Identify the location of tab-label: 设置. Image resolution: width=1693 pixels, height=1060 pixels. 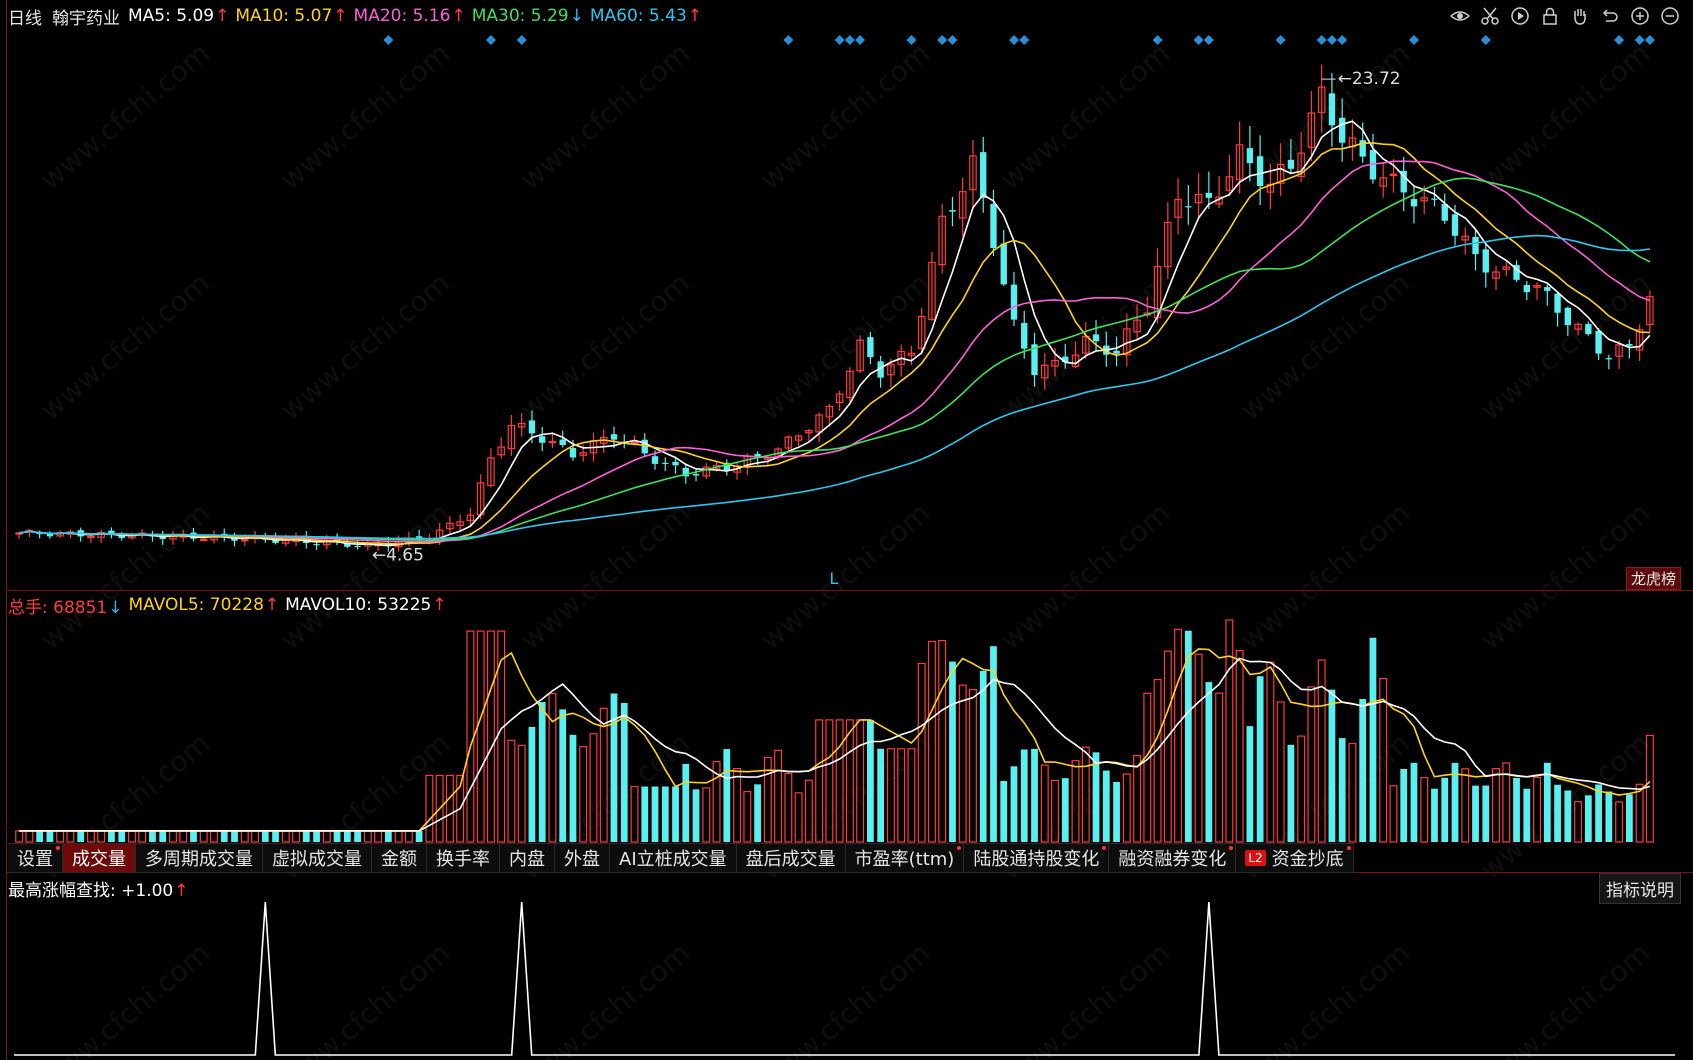
(35, 859).